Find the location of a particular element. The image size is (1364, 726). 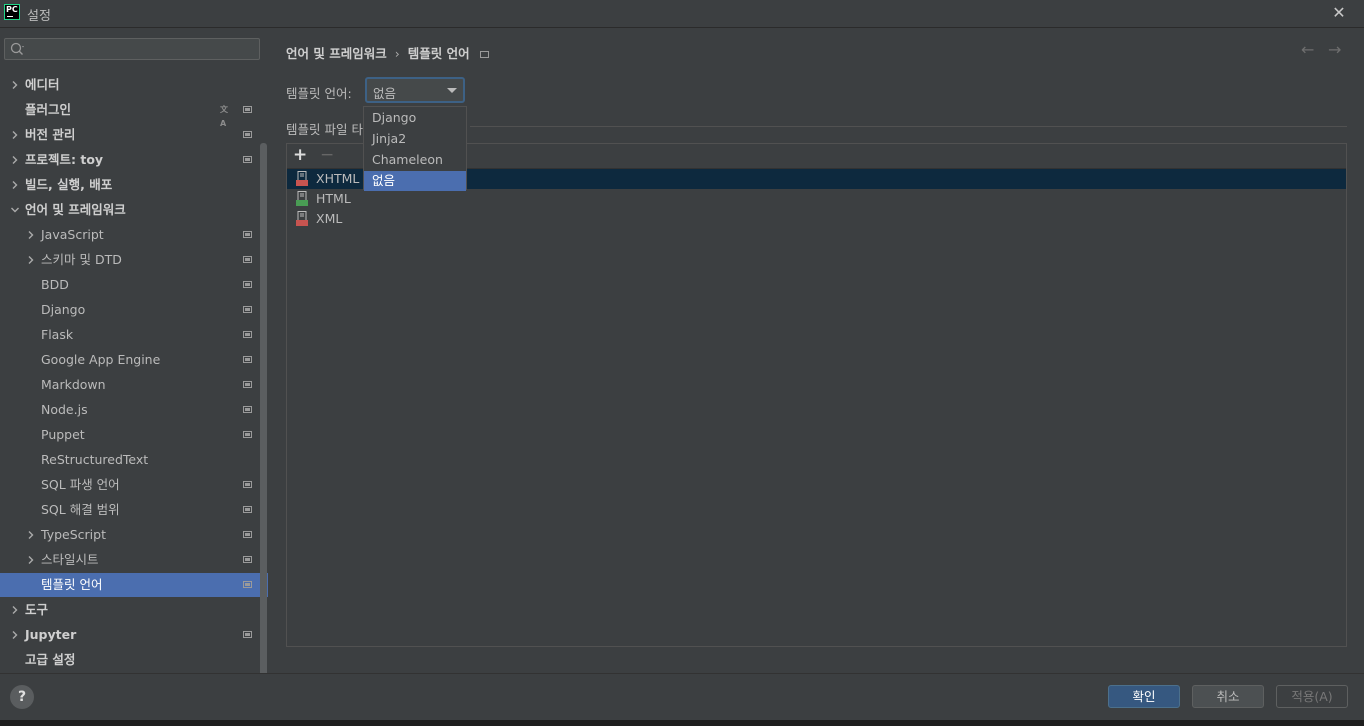

window-title: 설정 is located at coordinates (39, 16).